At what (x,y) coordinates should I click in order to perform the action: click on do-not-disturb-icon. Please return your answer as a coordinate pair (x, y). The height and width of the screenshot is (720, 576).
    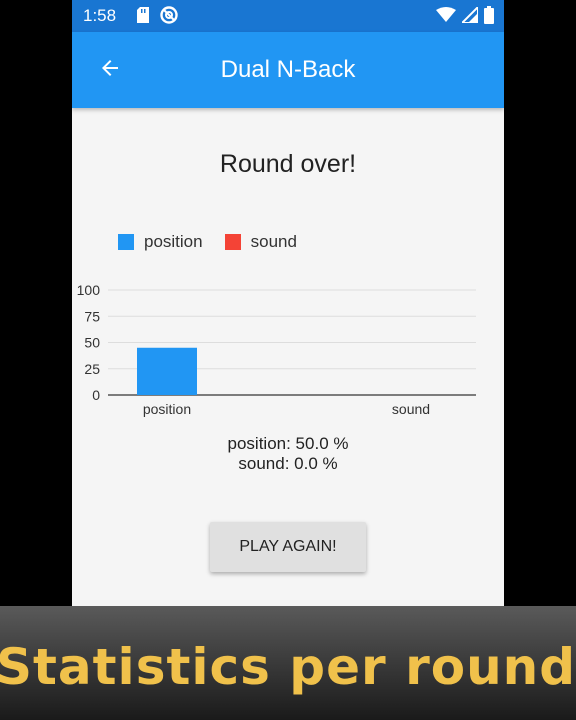
    Looking at the image, I should click on (169, 17).